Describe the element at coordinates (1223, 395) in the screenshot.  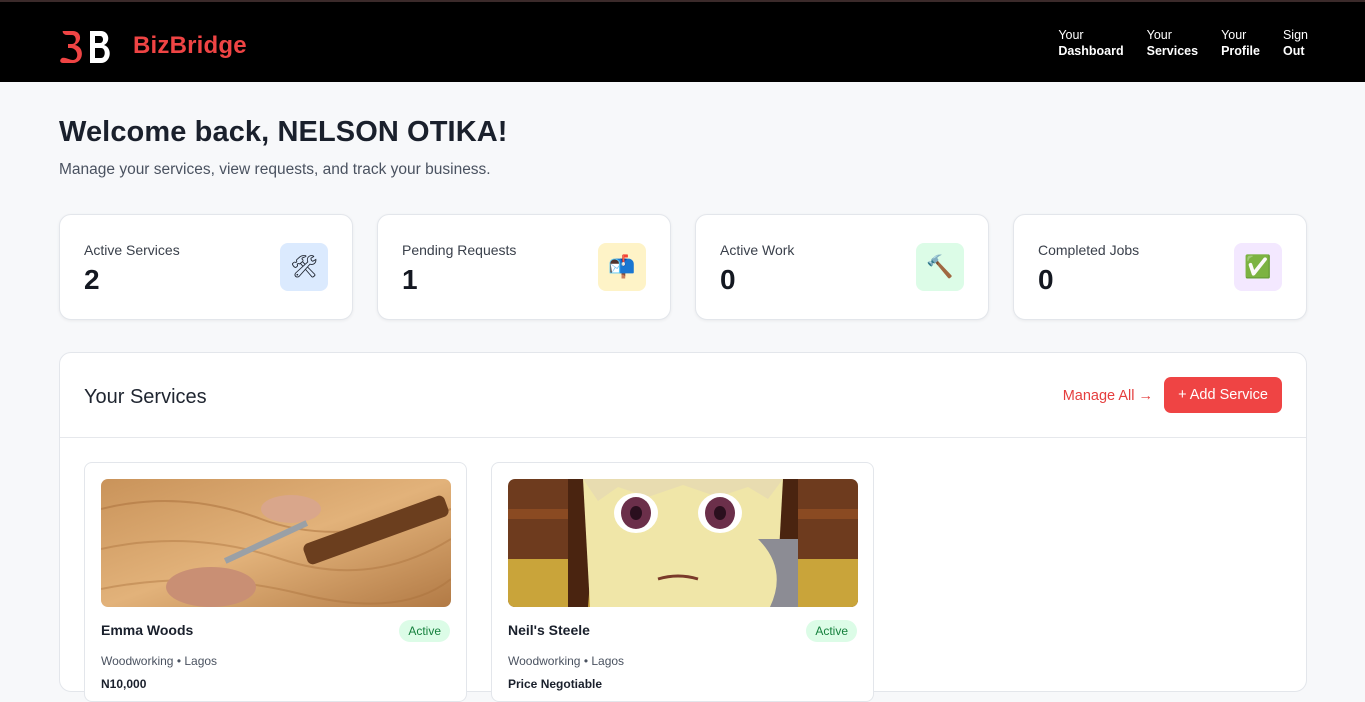
I see `add-service-button: + Add Service` at that location.